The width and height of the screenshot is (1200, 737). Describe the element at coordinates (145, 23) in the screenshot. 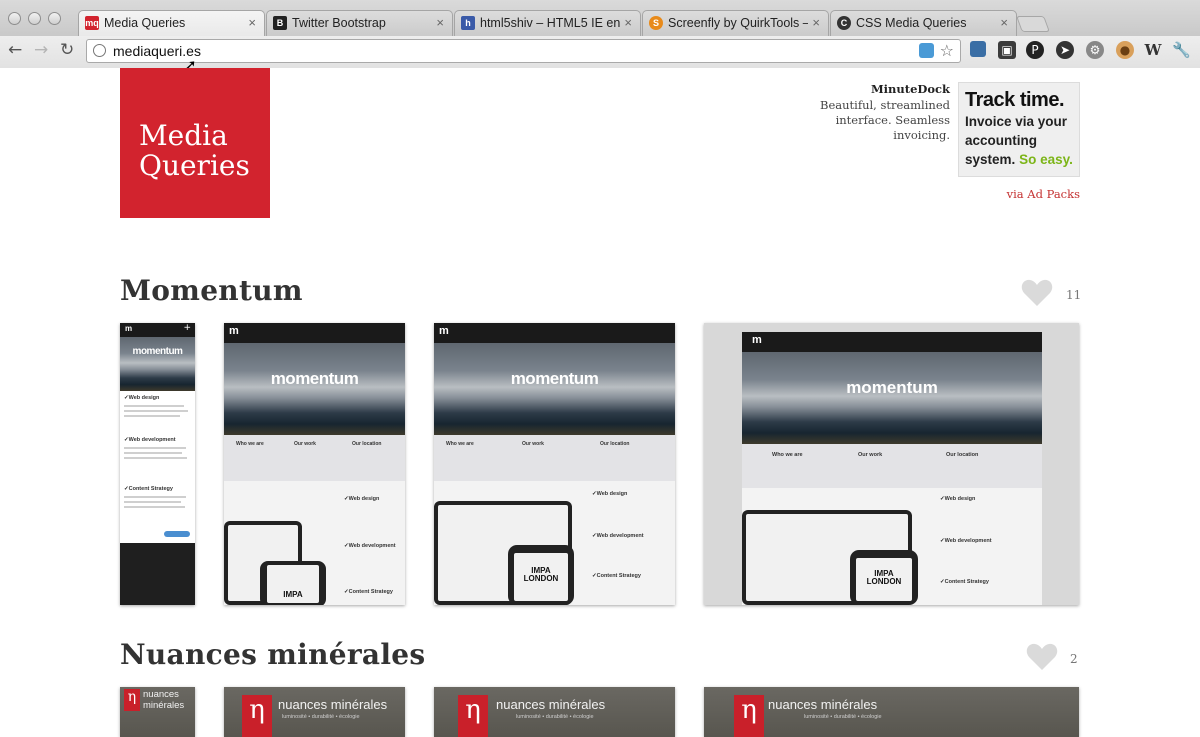

I see `tab-label: Media Queries` at that location.